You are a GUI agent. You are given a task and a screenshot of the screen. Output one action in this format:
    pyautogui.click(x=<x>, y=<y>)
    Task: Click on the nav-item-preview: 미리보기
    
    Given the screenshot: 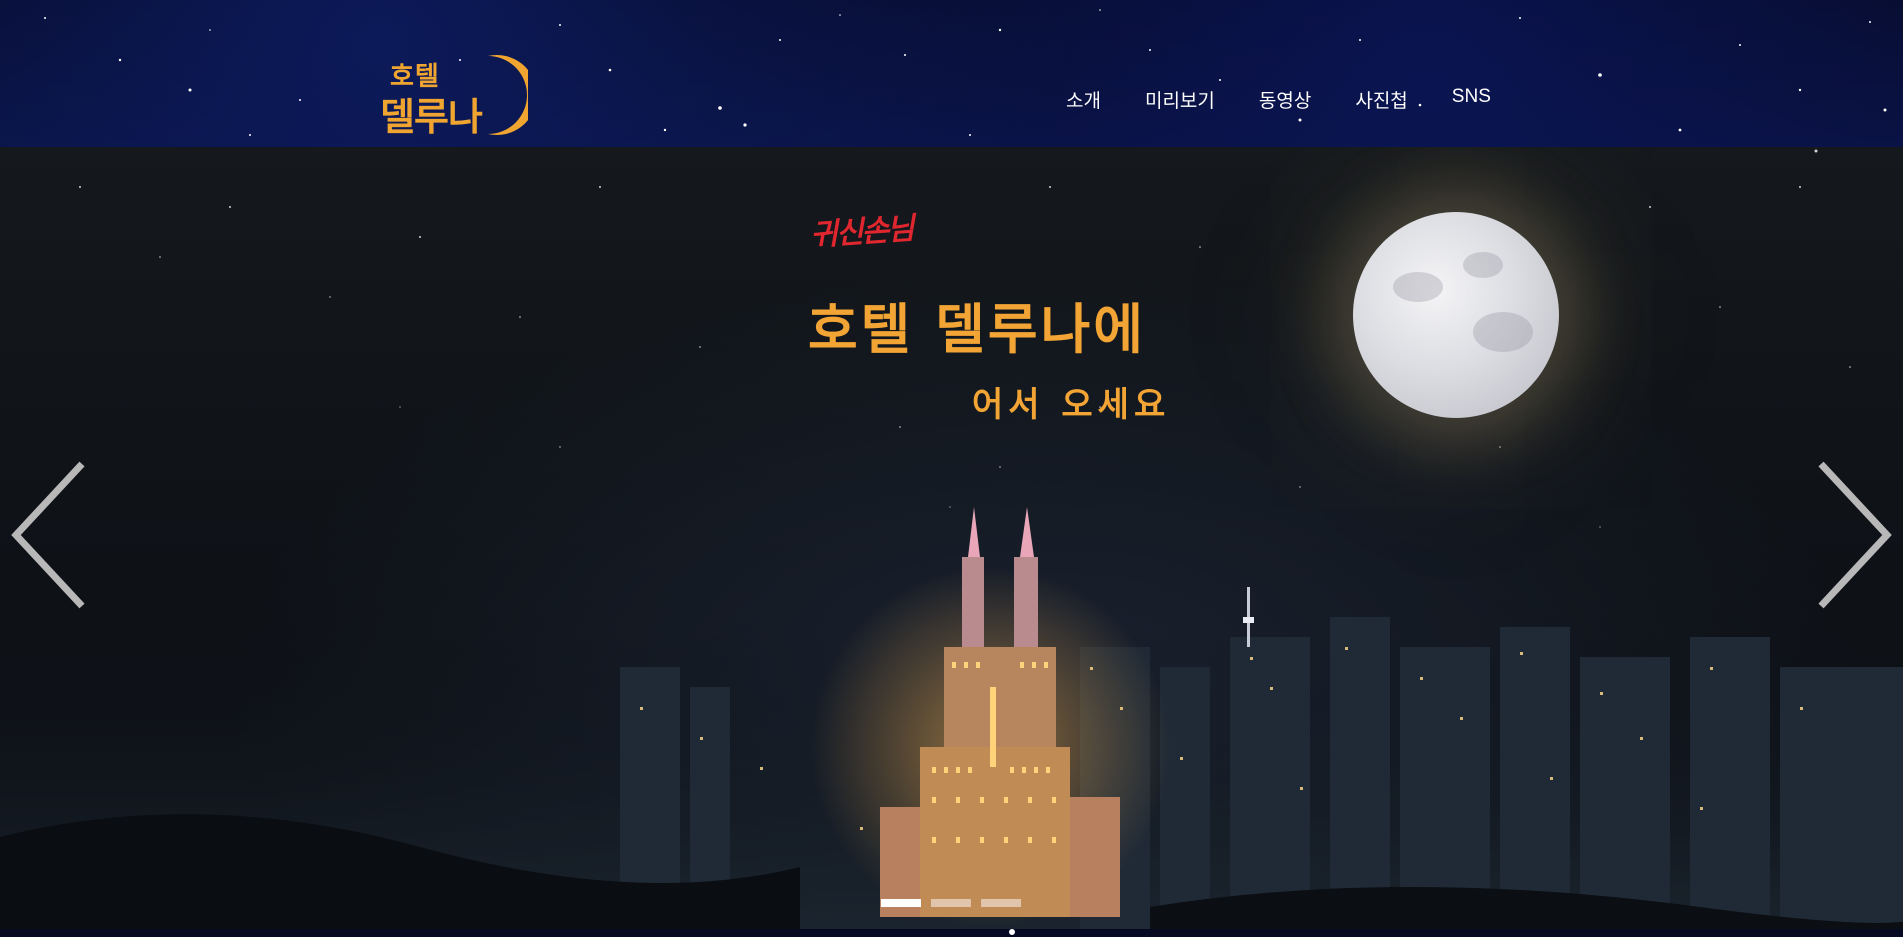 What is the action you would take?
    pyautogui.click(x=1180, y=99)
    